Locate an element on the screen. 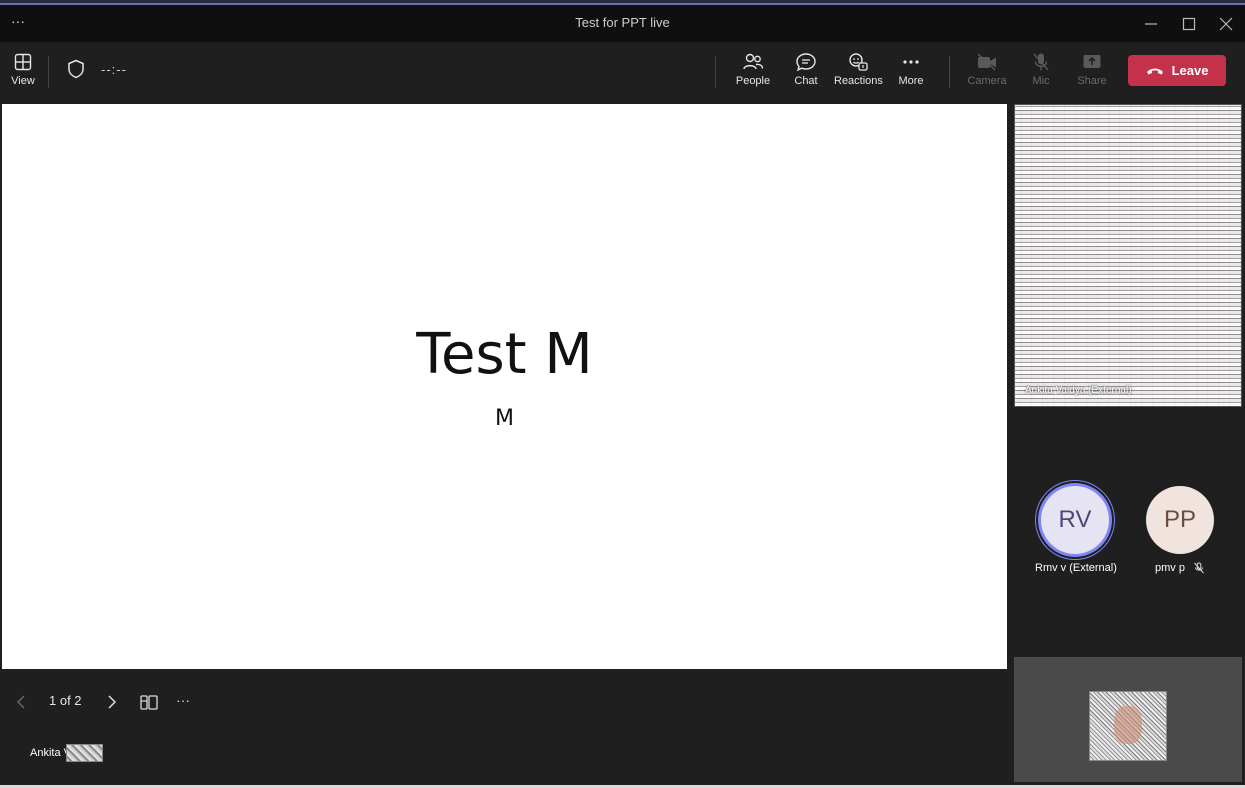 The width and height of the screenshot is (1245, 788). minimize-button is located at coordinates (1151, 24).